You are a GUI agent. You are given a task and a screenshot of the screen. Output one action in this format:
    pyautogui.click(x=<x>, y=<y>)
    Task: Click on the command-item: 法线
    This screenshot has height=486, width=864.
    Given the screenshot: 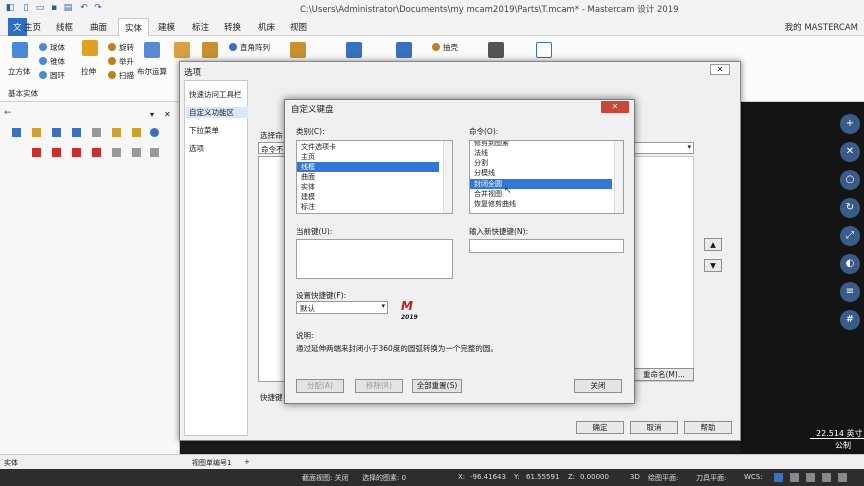 What is the action you would take?
    pyautogui.click(x=481, y=153)
    